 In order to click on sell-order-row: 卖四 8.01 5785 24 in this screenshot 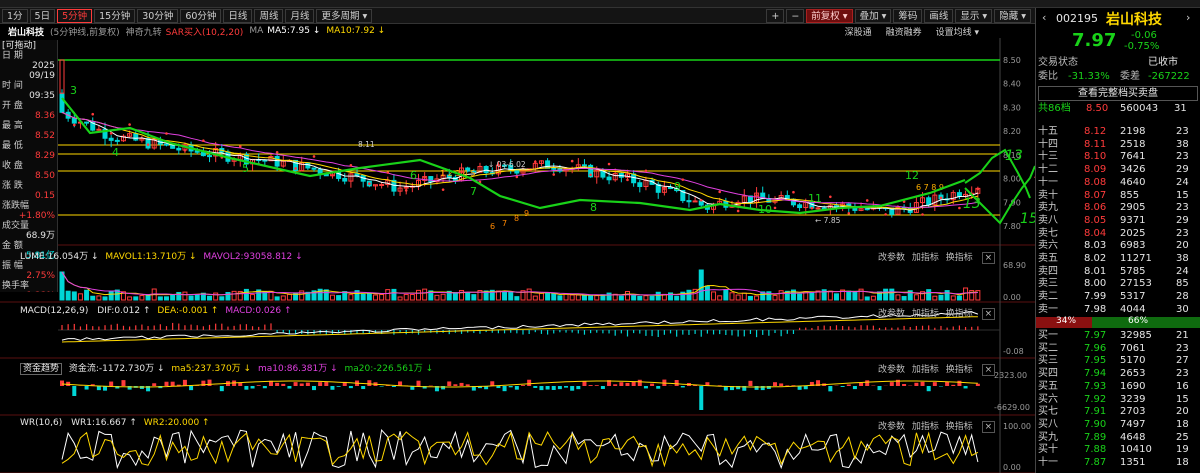, I will do `click(1118, 272)`.